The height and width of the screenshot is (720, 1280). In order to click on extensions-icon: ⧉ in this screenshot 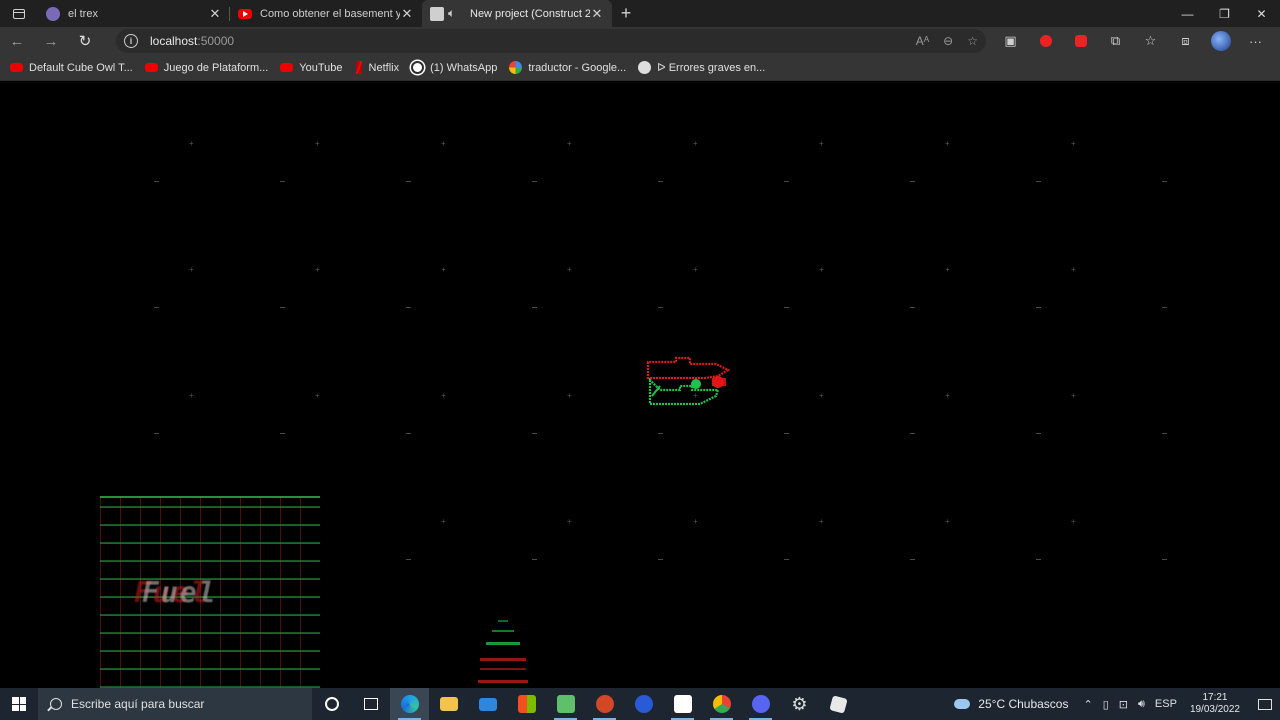, I will do `click(1115, 41)`.